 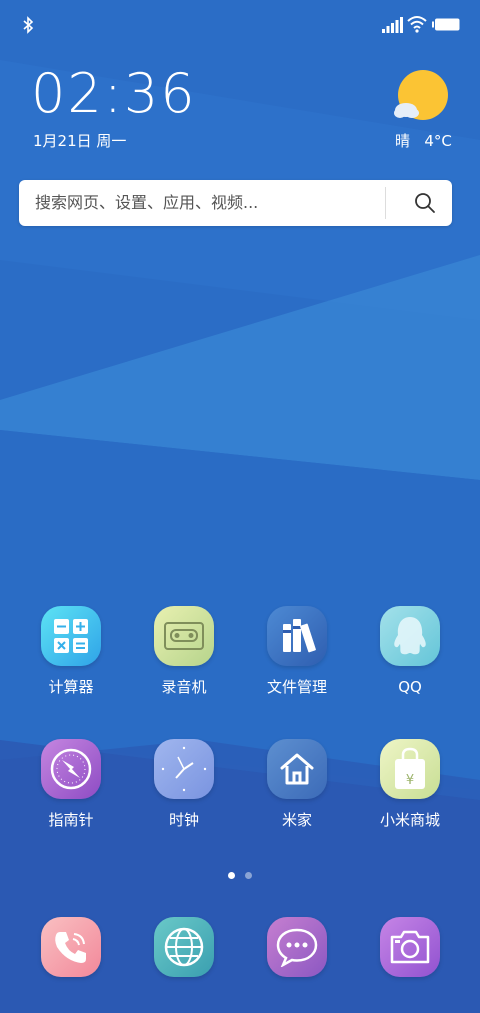 What do you see at coordinates (183, 820) in the screenshot?
I see `app-label: 时钟` at bounding box center [183, 820].